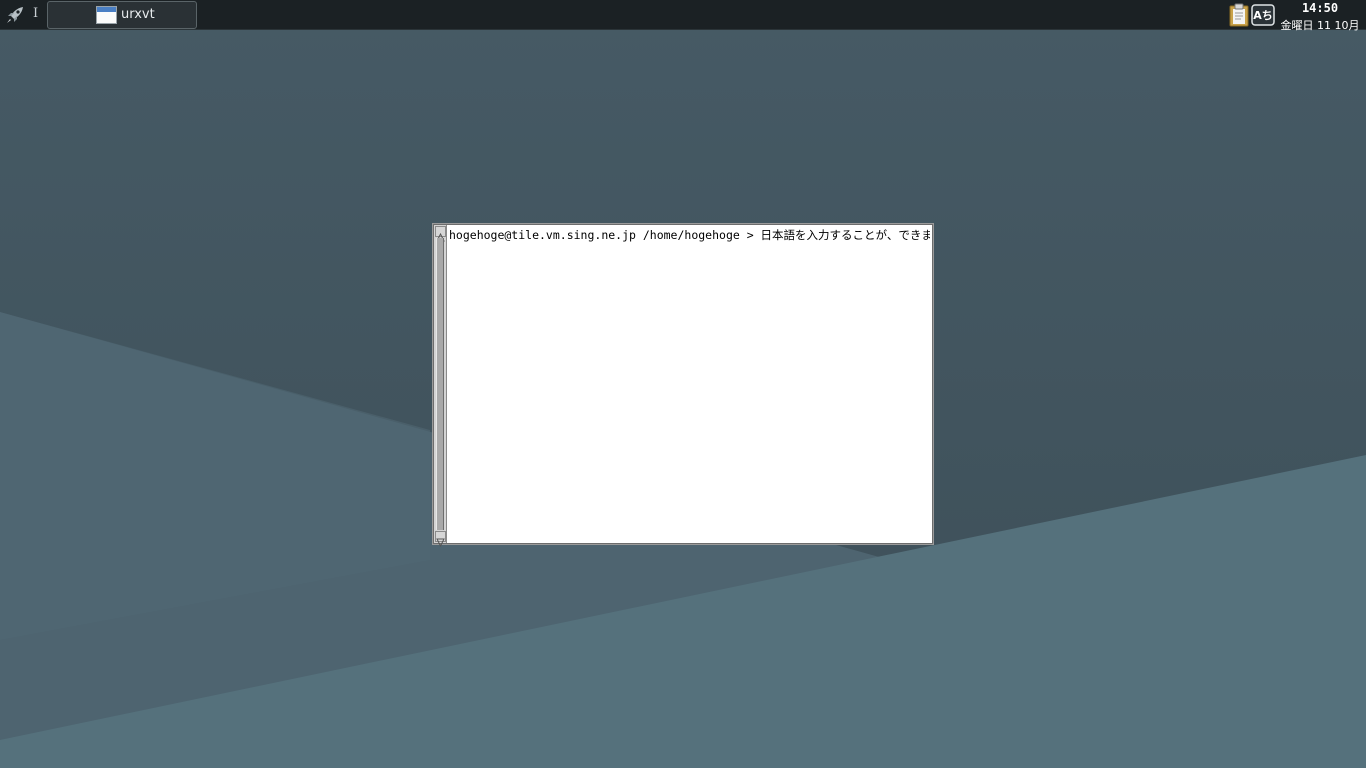  I want to click on scroll-down-arrow-icon, so click(440, 539).